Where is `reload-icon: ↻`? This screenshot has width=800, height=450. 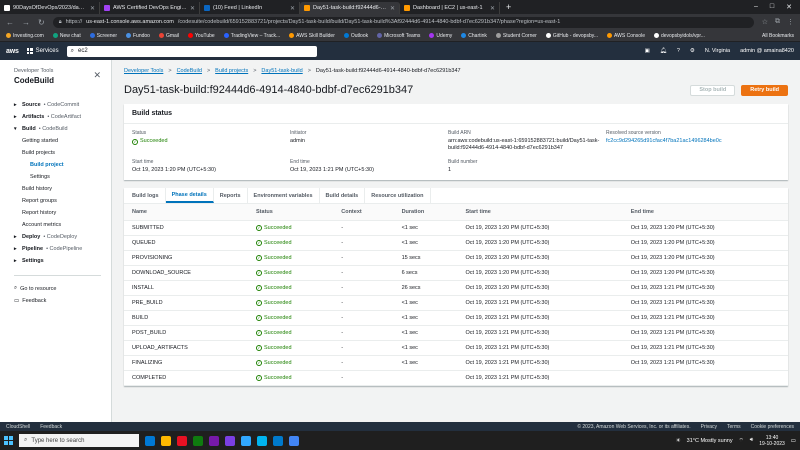 reload-icon: ↻ is located at coordinates (41, 22).